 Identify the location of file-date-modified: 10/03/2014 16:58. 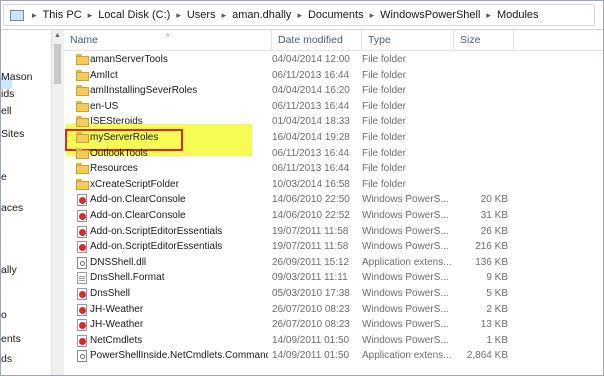
(311, 184).